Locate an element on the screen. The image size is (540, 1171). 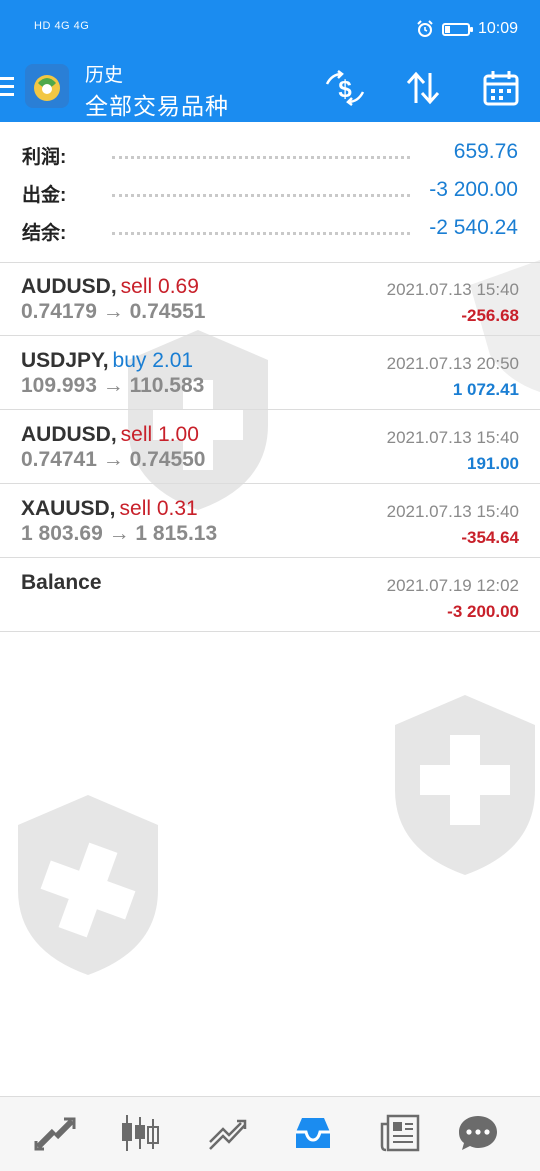
trade-side: buy 2.01 is located at coordinates (153, 360).